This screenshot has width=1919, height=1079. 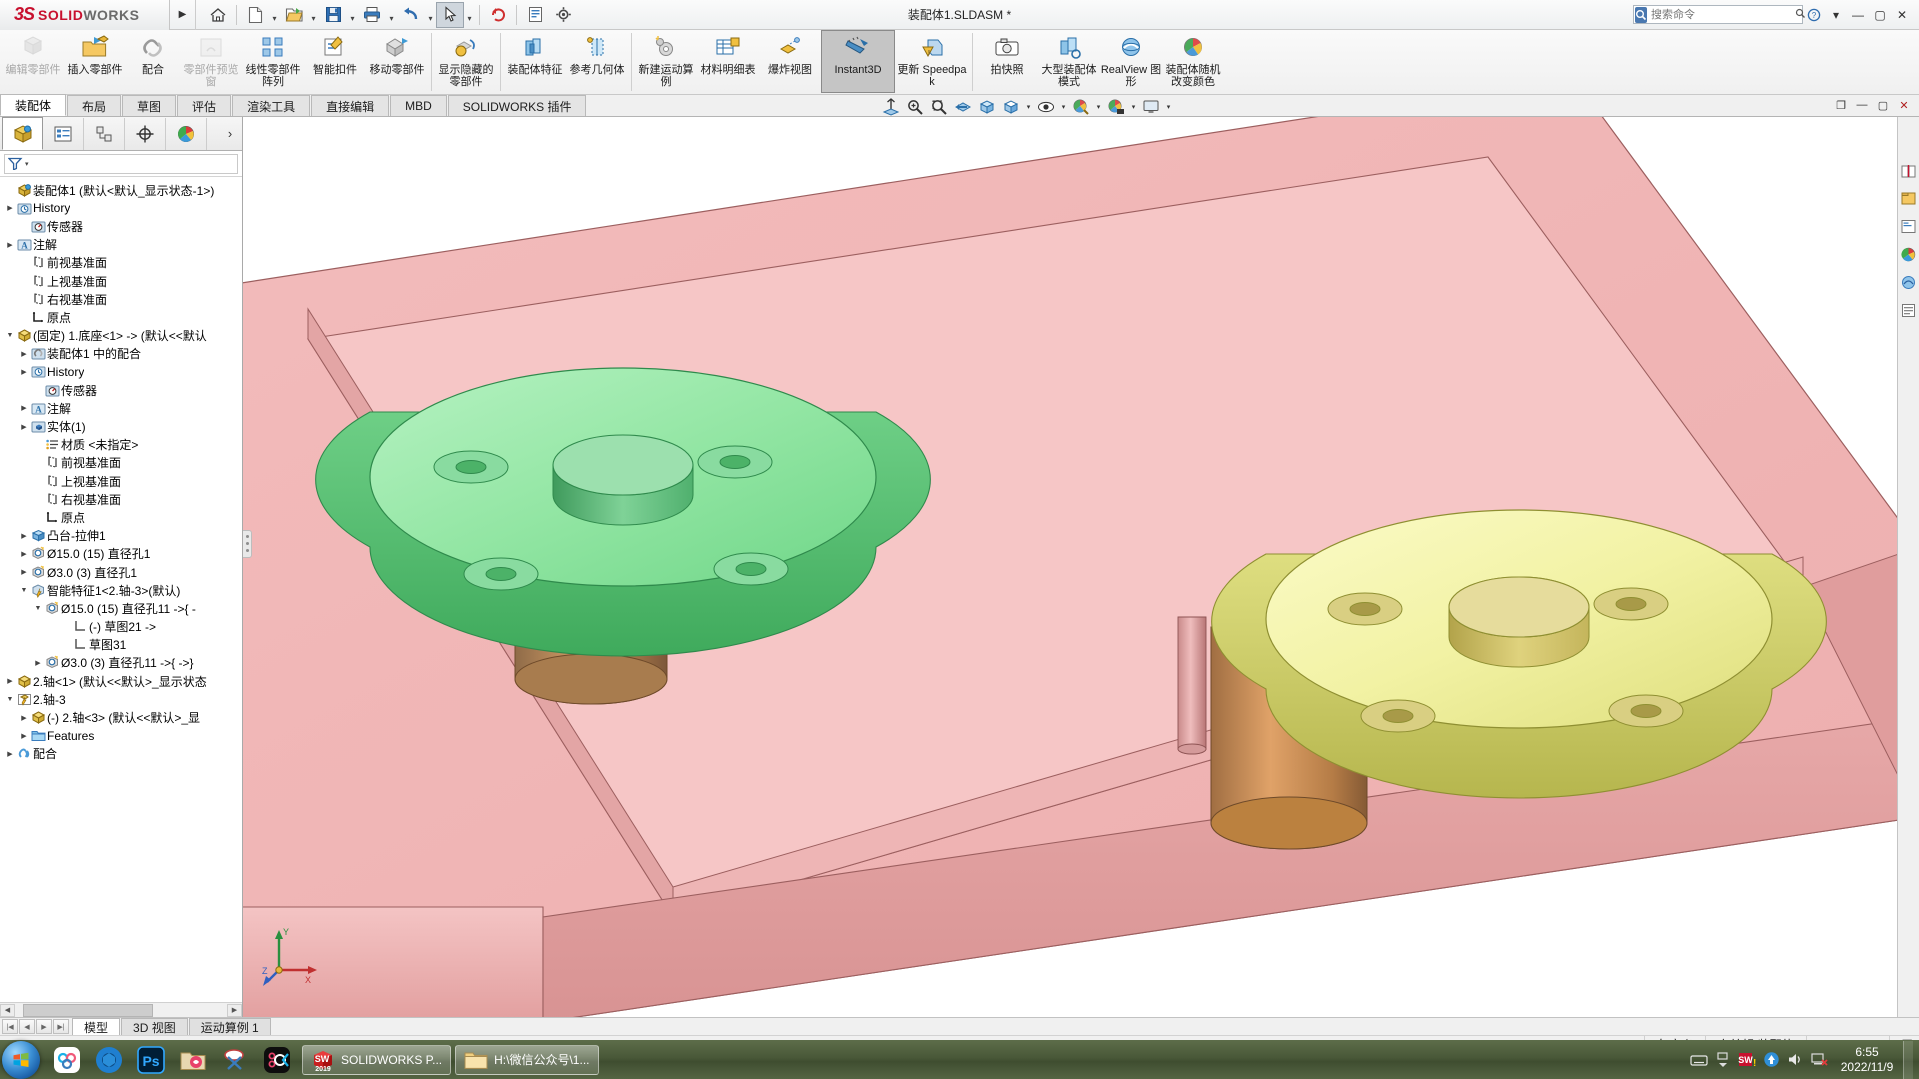 I want to click on tree-item: ▶ (-) 2.轴<3> (默认<<默认>_显, so click(x=121, y=717).